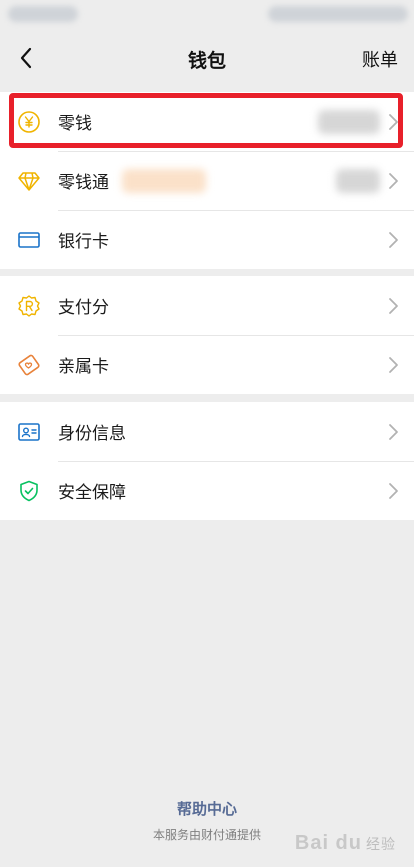 The image size is (414, 867). What do you see at coordinates (83, 367) in the screenshot?
I see `menu-item-label: 亲属卡` at bounding box center [83, 367].